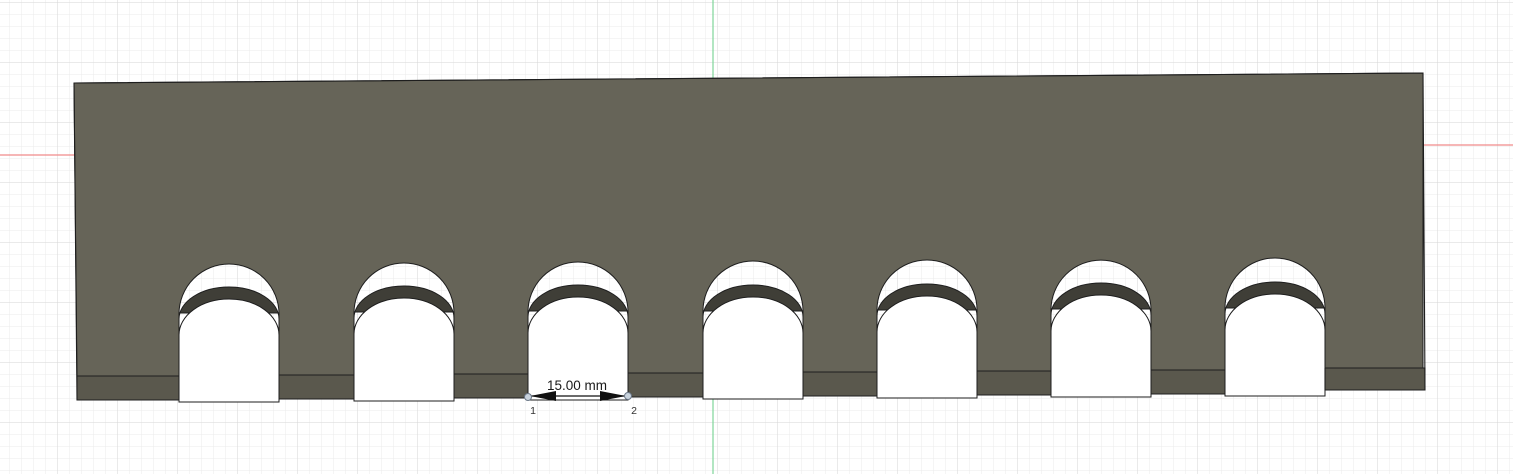 This screenshot has width=1513, height=474. I want to click on measure-point-1-label: 1, so click(533, 411).